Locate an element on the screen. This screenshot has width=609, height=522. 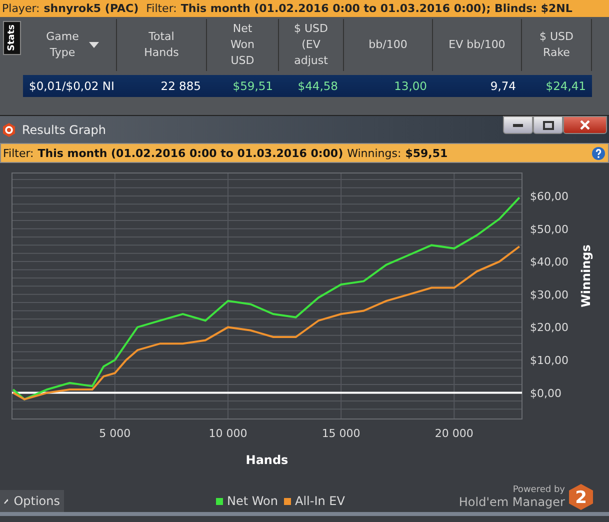
column-header: Total Hands is located at coordinates (162, 45).